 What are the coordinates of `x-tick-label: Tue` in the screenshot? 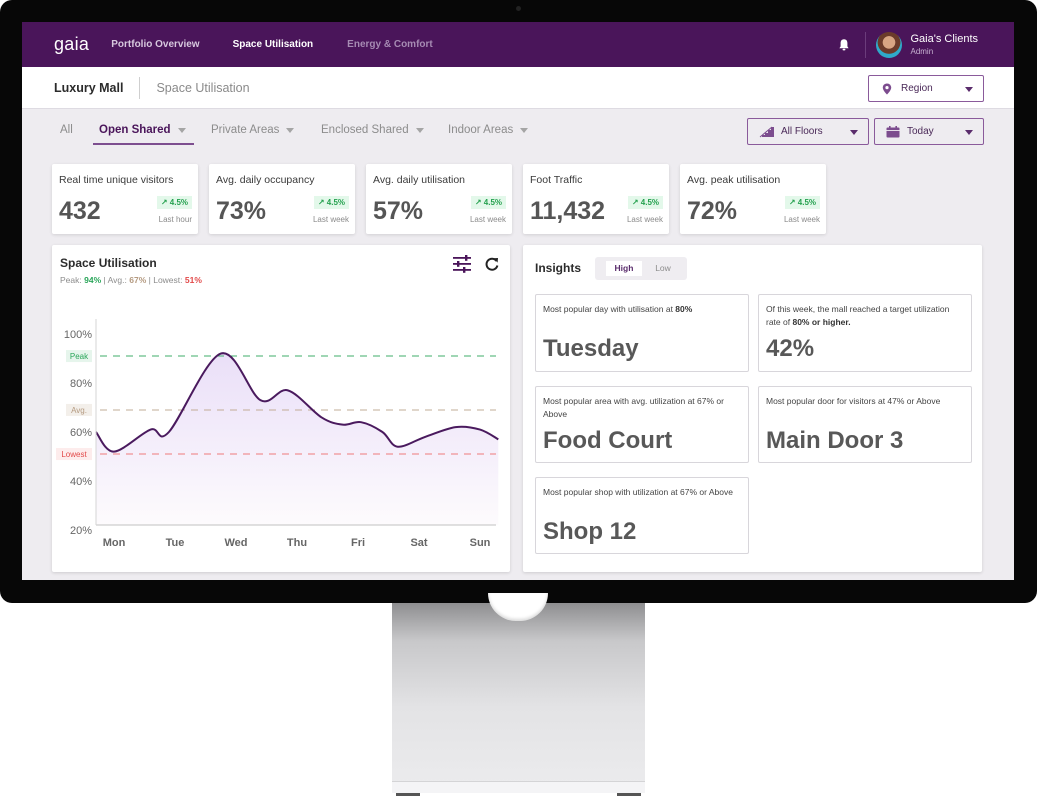 It's located at (175, 543).